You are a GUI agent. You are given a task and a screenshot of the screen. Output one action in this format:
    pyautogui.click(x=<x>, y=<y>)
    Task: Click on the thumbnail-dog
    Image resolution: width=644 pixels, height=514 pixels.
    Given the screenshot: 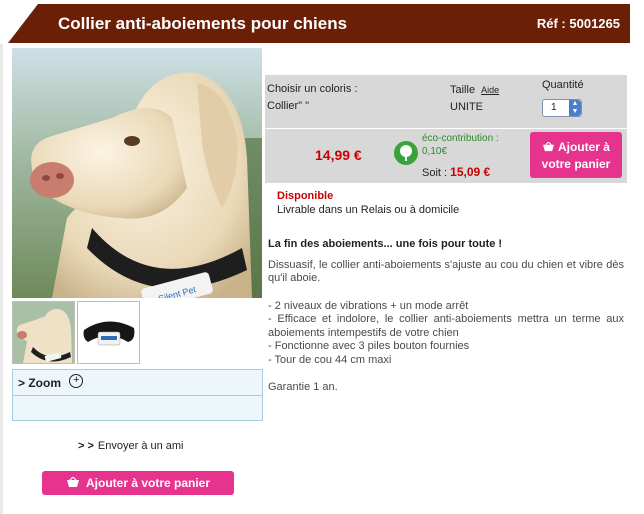 What is the action you would take?
    pyautogui.click(x=43, y=332)
    